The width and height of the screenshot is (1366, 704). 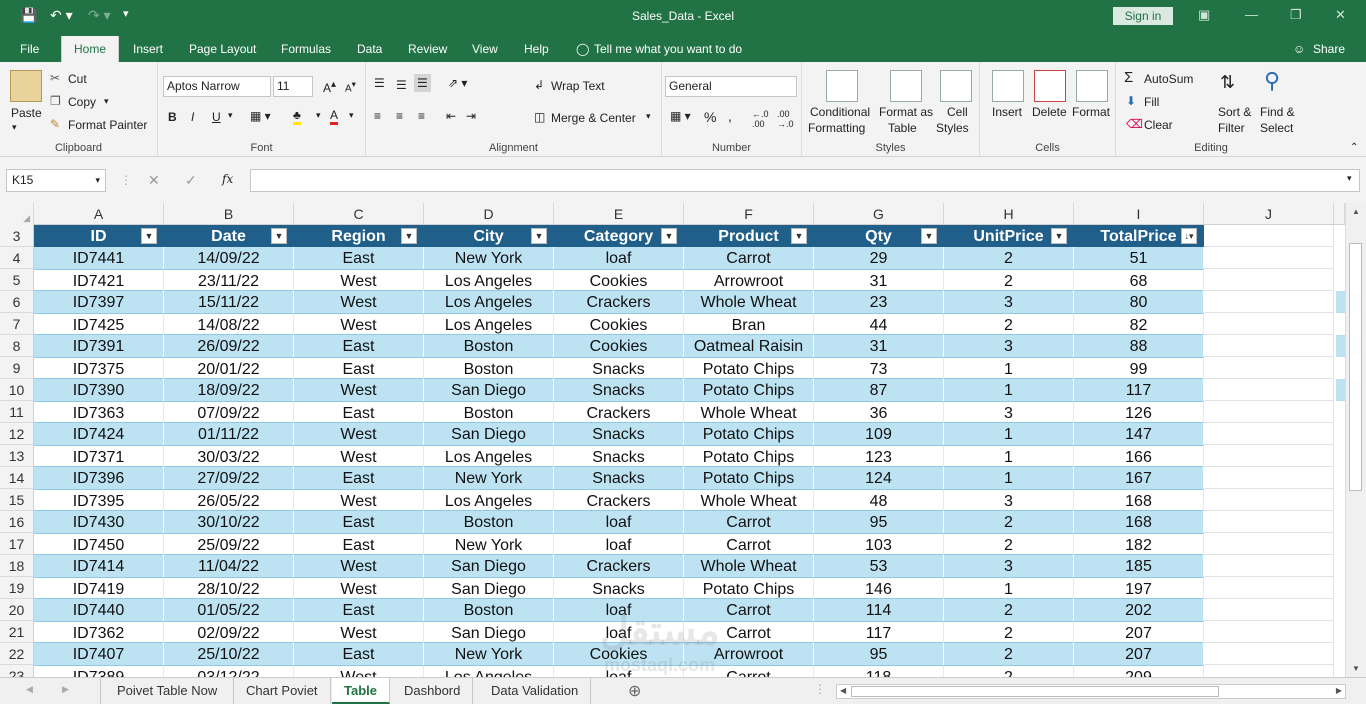 I want to click on tab-review: Review, so click(x=427, y=49).